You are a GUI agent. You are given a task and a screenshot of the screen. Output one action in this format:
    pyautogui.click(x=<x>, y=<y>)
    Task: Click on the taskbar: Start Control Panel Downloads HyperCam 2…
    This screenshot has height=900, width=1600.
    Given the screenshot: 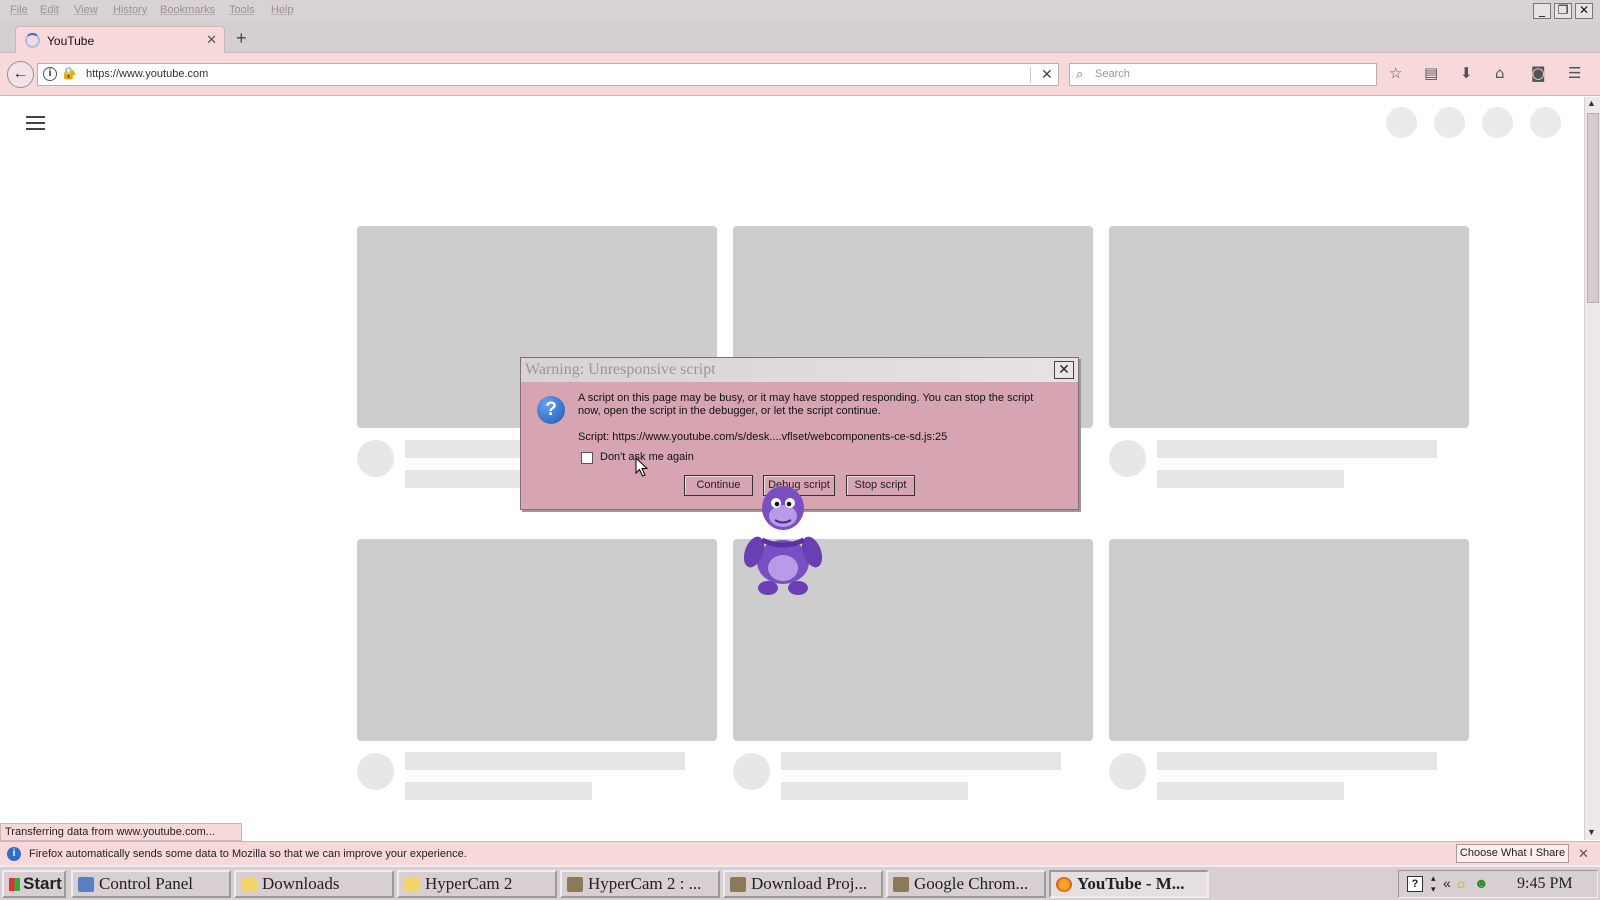 What is the action you would take?
    pyautogui.click(x=800, y=882)
    